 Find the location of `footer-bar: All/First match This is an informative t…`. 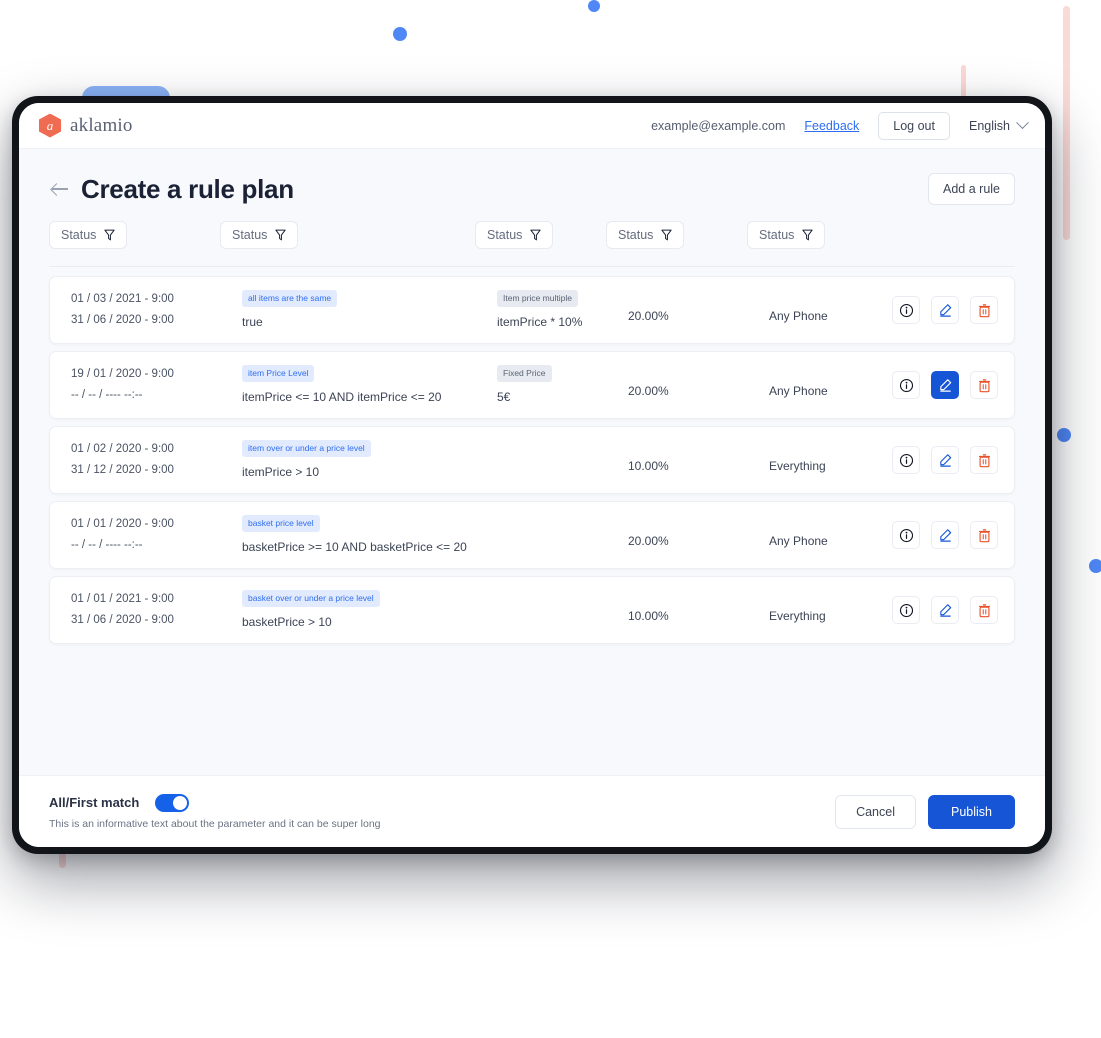

footer-bar: All/First match This is an informative t… is located at coordinates (532, 811).